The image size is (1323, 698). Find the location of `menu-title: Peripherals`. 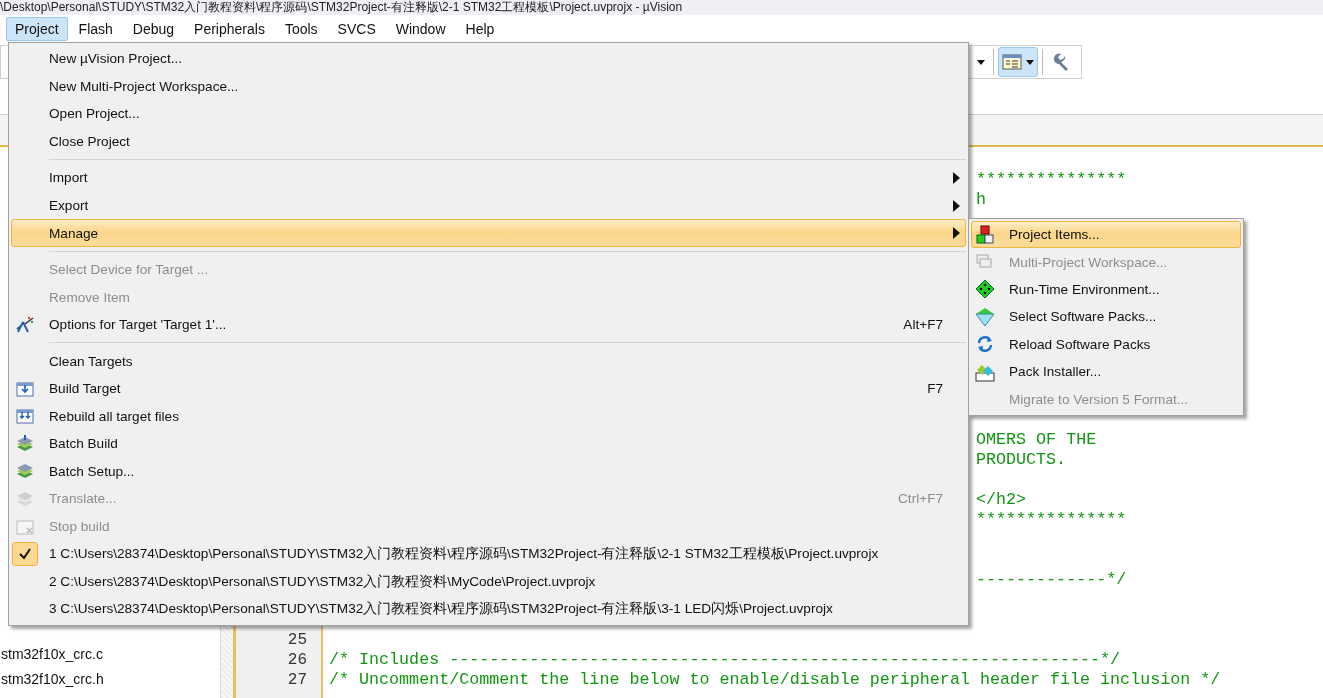

menu-title: Peripherals is located at coordinates (229, 28).